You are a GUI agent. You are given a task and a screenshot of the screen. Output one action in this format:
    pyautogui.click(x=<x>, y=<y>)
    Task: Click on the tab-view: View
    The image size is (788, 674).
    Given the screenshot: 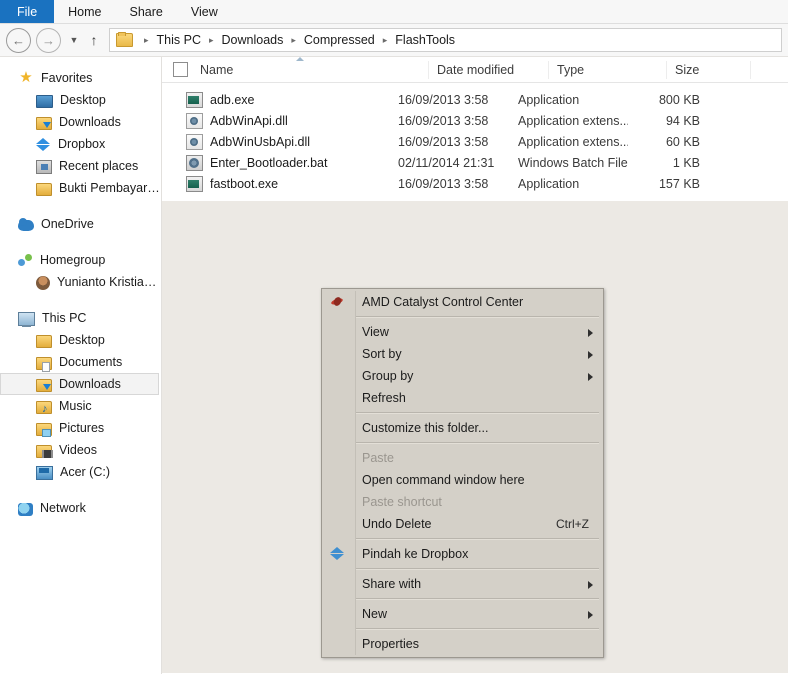 What is the action you would take?
    pyautogui.click(x=204, y=11)
    